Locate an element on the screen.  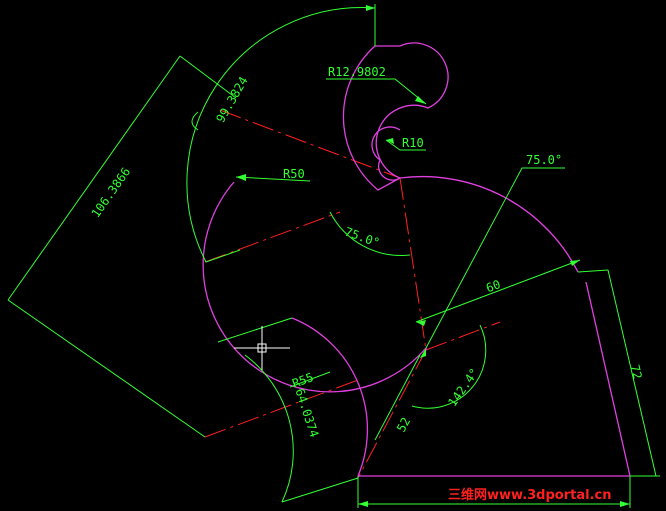
label-52: 52 is located at coordinates (403, 424).